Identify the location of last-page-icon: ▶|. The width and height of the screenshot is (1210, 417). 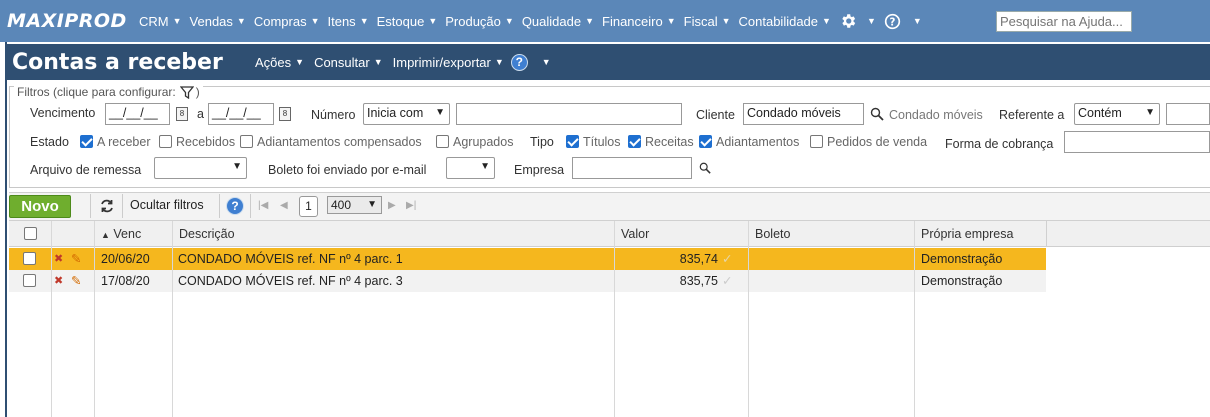
(411, 205).